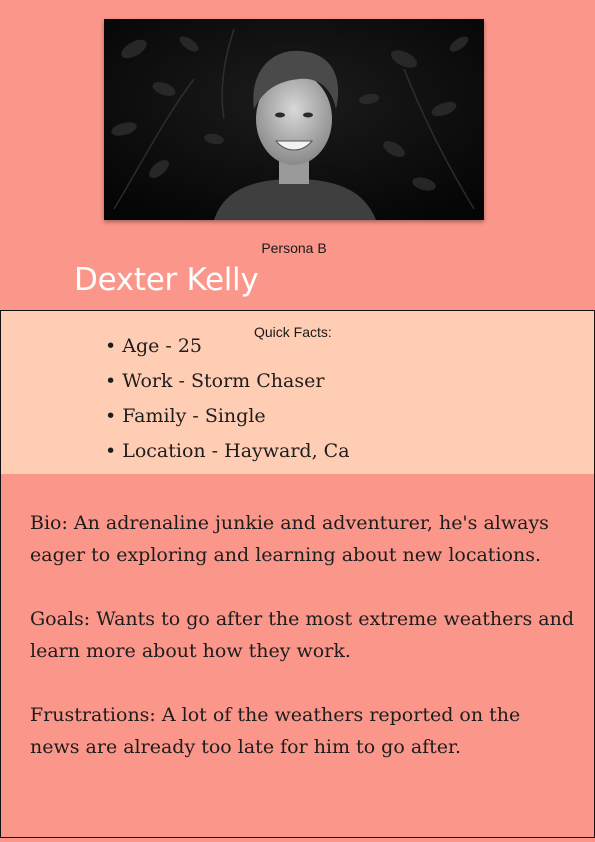 The height and width of the screenshot is (842, 595). What do you see at coordinates (227, 451) in the screenshot?
I see `fact-location: • Location - Hayward, Ca` at bounding box center [227, 451].